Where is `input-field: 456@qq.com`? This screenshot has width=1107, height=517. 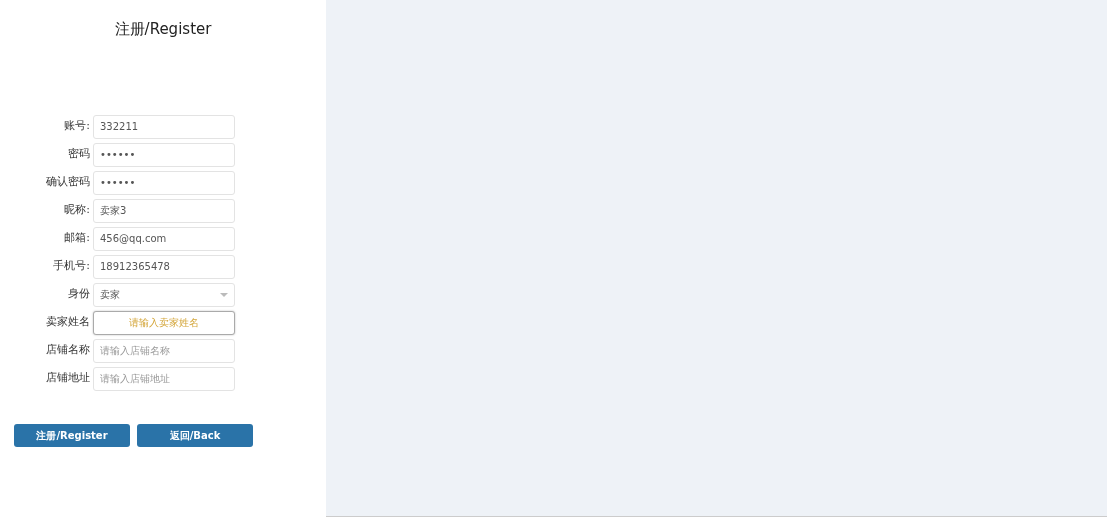
input-field: 456@qq.com is located at coordinates (164, 238).